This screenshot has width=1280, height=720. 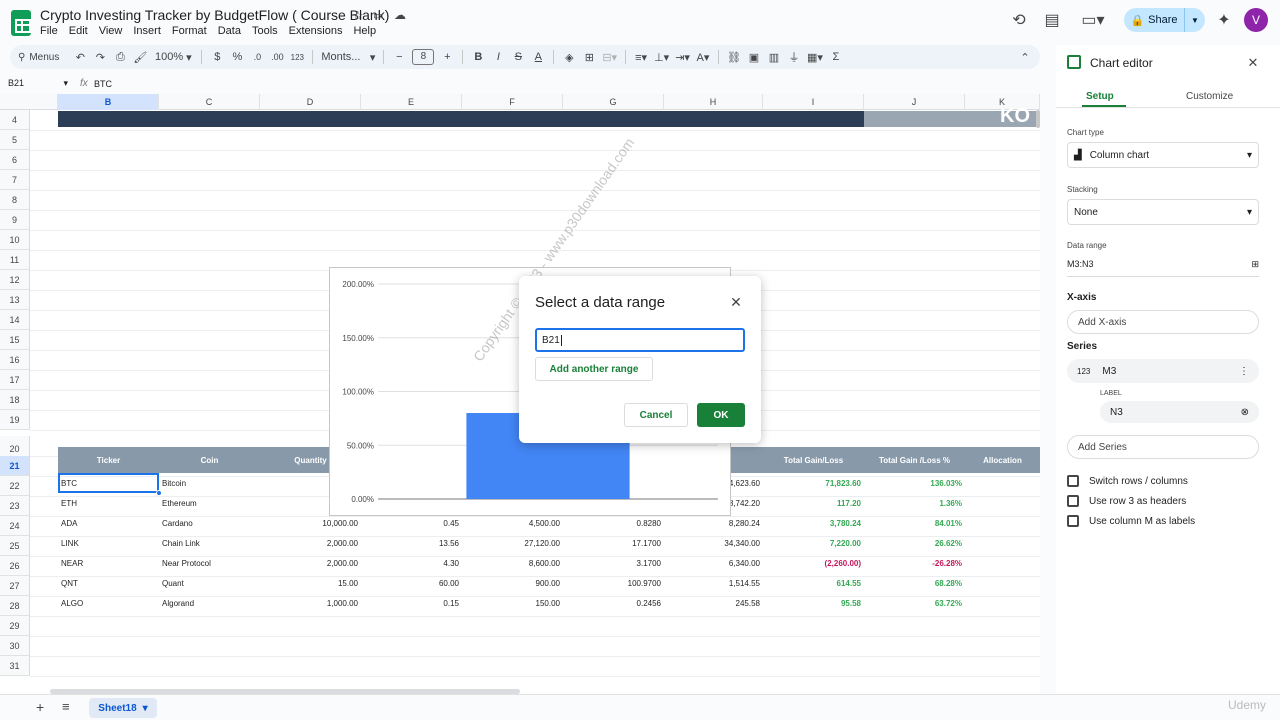 What do you see at coordinates (15, 320) in the screenshot?
I see `row-header: 14` at bounding box center [15, 320].